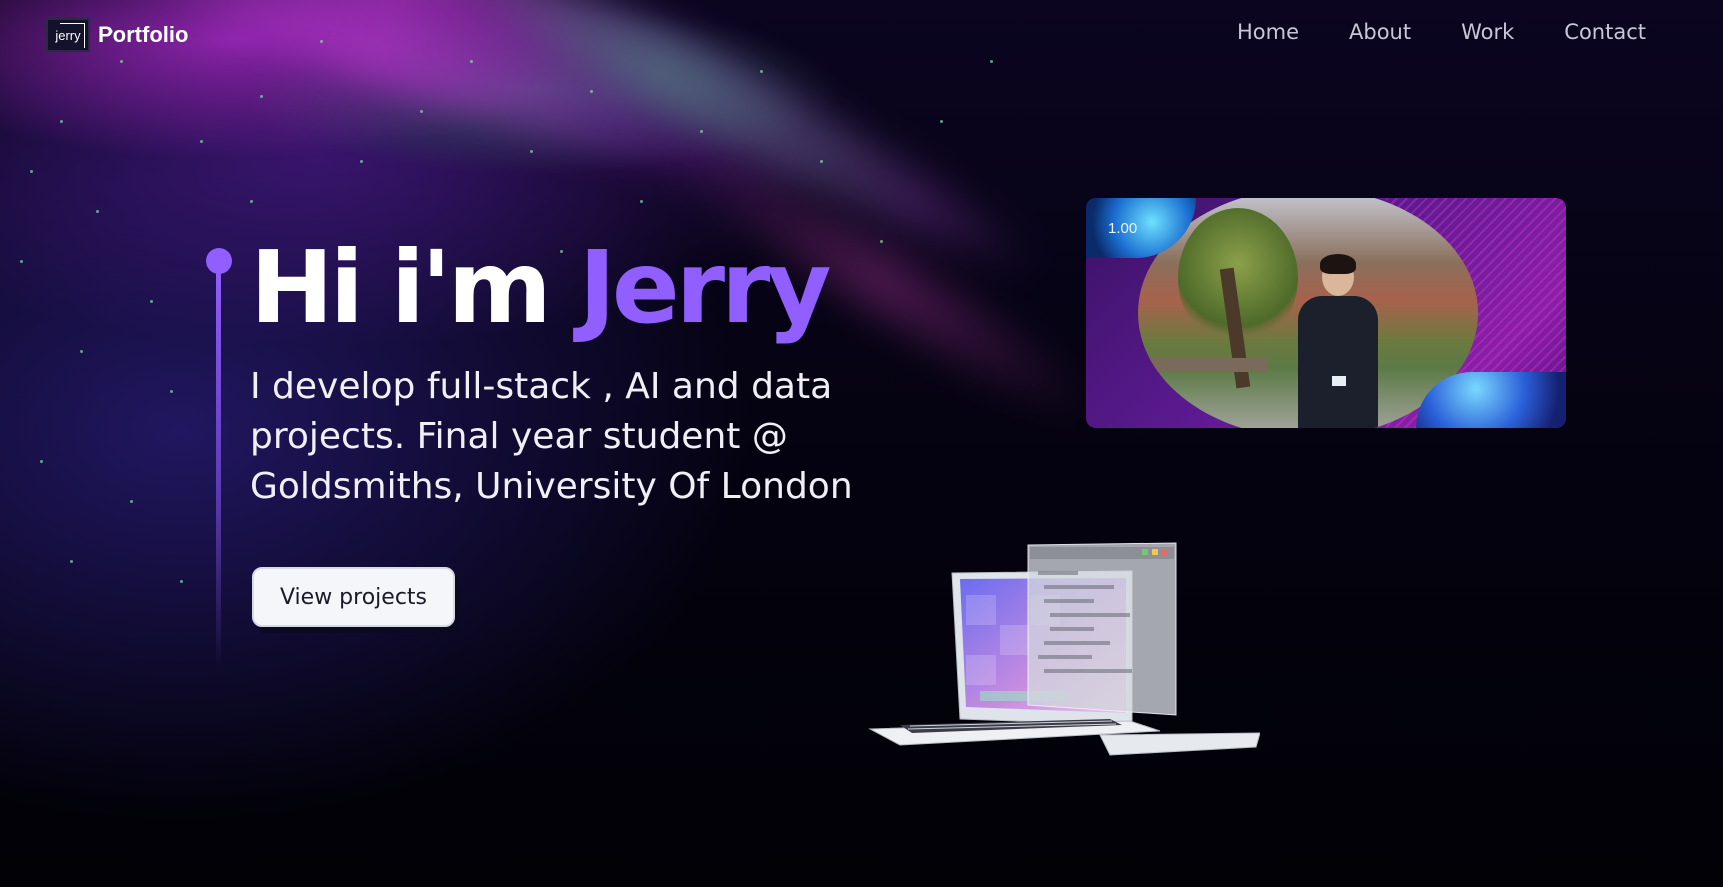  I want to click on zoom-level-label: 1.00, so click(1123, 228).